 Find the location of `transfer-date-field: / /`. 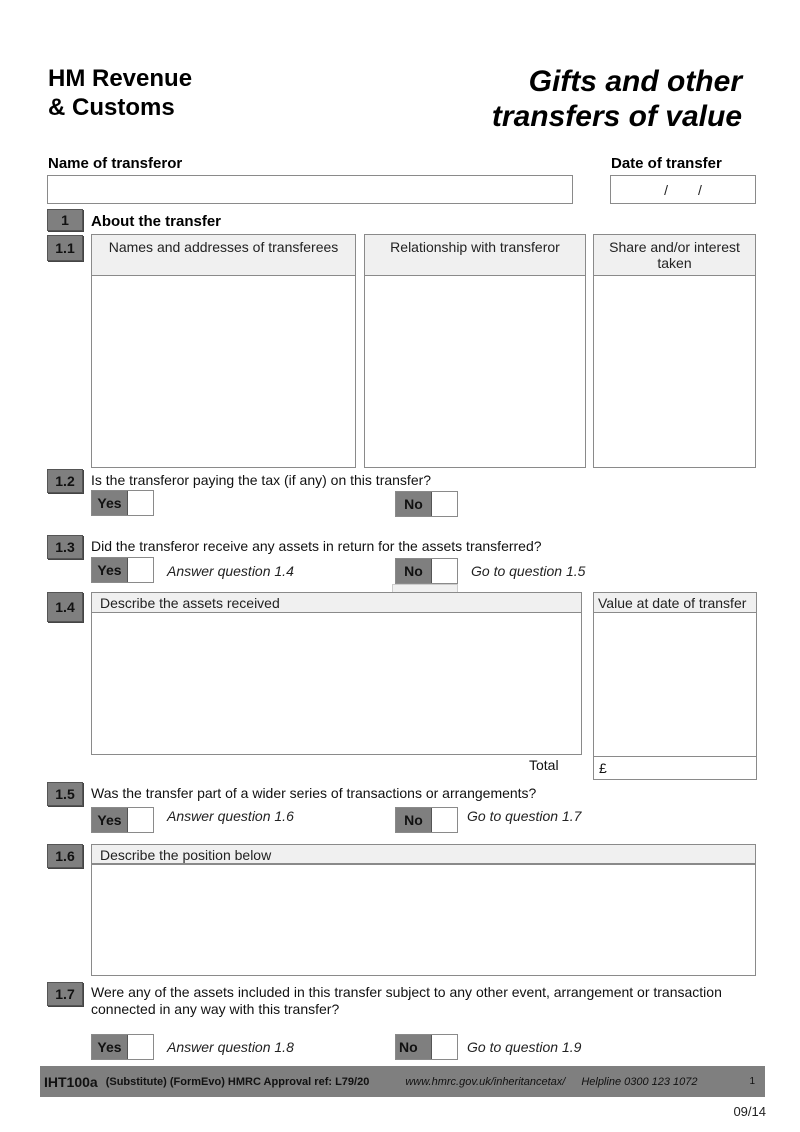

transfer-date-field: / / is located at coordinates (683, 189).